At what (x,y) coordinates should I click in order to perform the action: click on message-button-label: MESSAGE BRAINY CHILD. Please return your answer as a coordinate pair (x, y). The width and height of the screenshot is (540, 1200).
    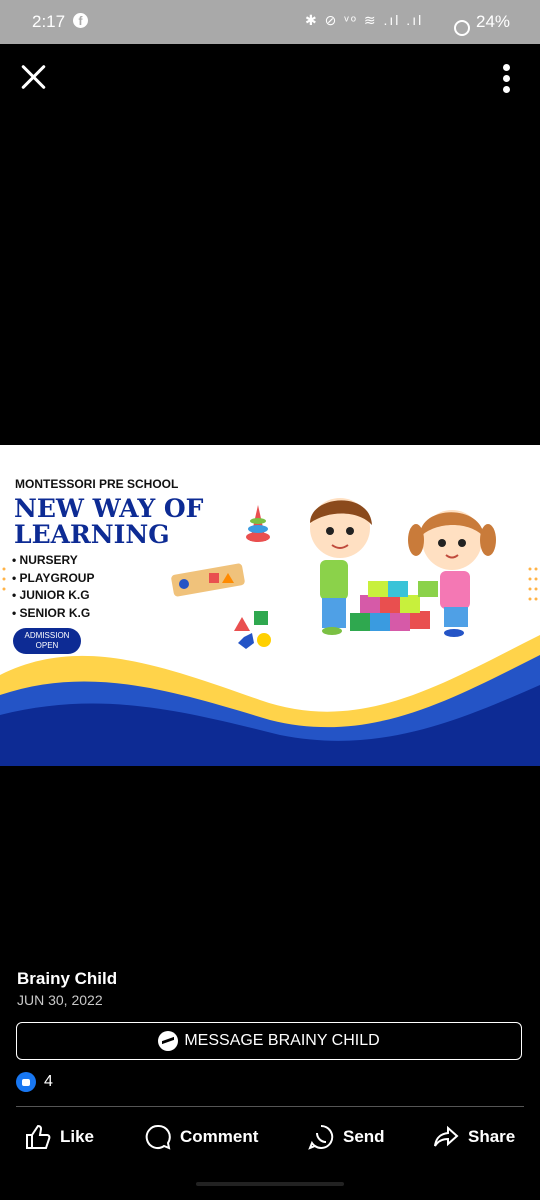
    Looking at the image, I should click on (282, 1040).